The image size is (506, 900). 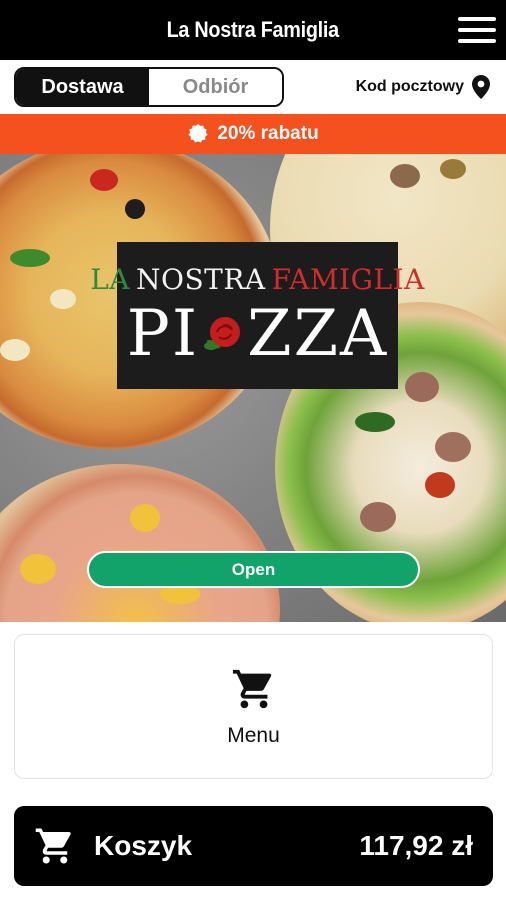 I want to click on logo-word-famiglia: FAMIGLIA, so click(x=348, y=279).